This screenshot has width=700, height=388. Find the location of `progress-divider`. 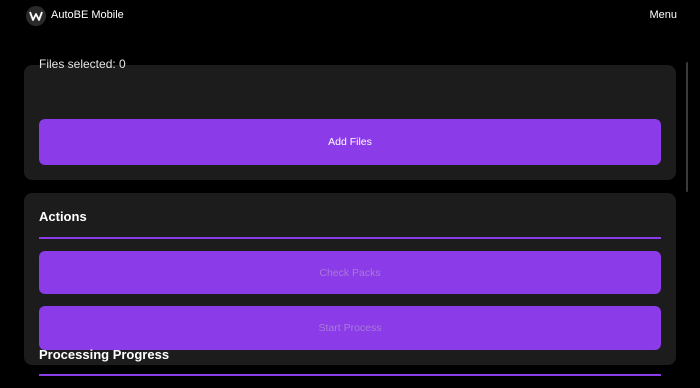

progress-divider is located at coordinates (350, 375).